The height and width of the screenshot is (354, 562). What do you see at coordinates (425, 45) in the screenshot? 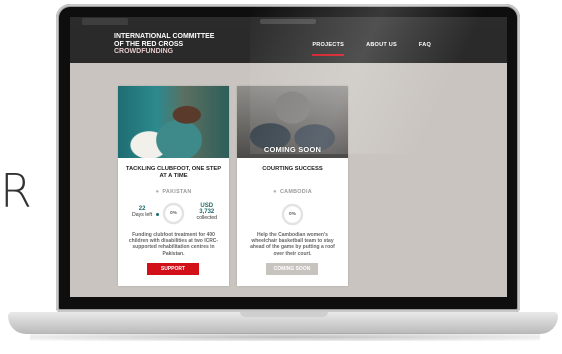
I see `nav-faq: FAQ` at bounding box center [425, 45].